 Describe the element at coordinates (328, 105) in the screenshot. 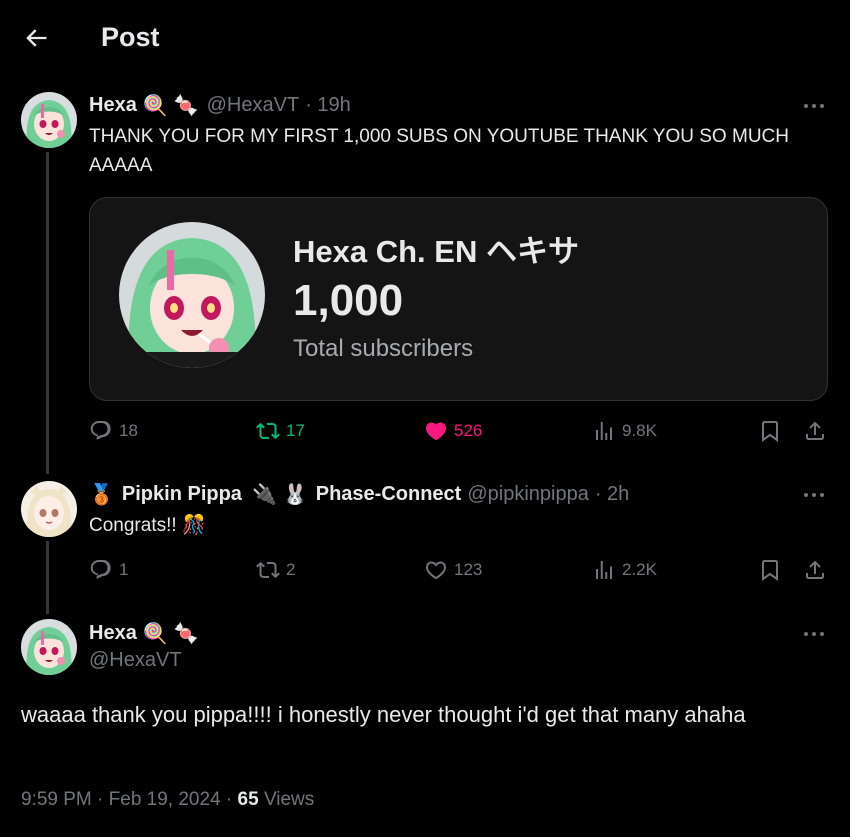

I see `post-time: · 19h` at that location.